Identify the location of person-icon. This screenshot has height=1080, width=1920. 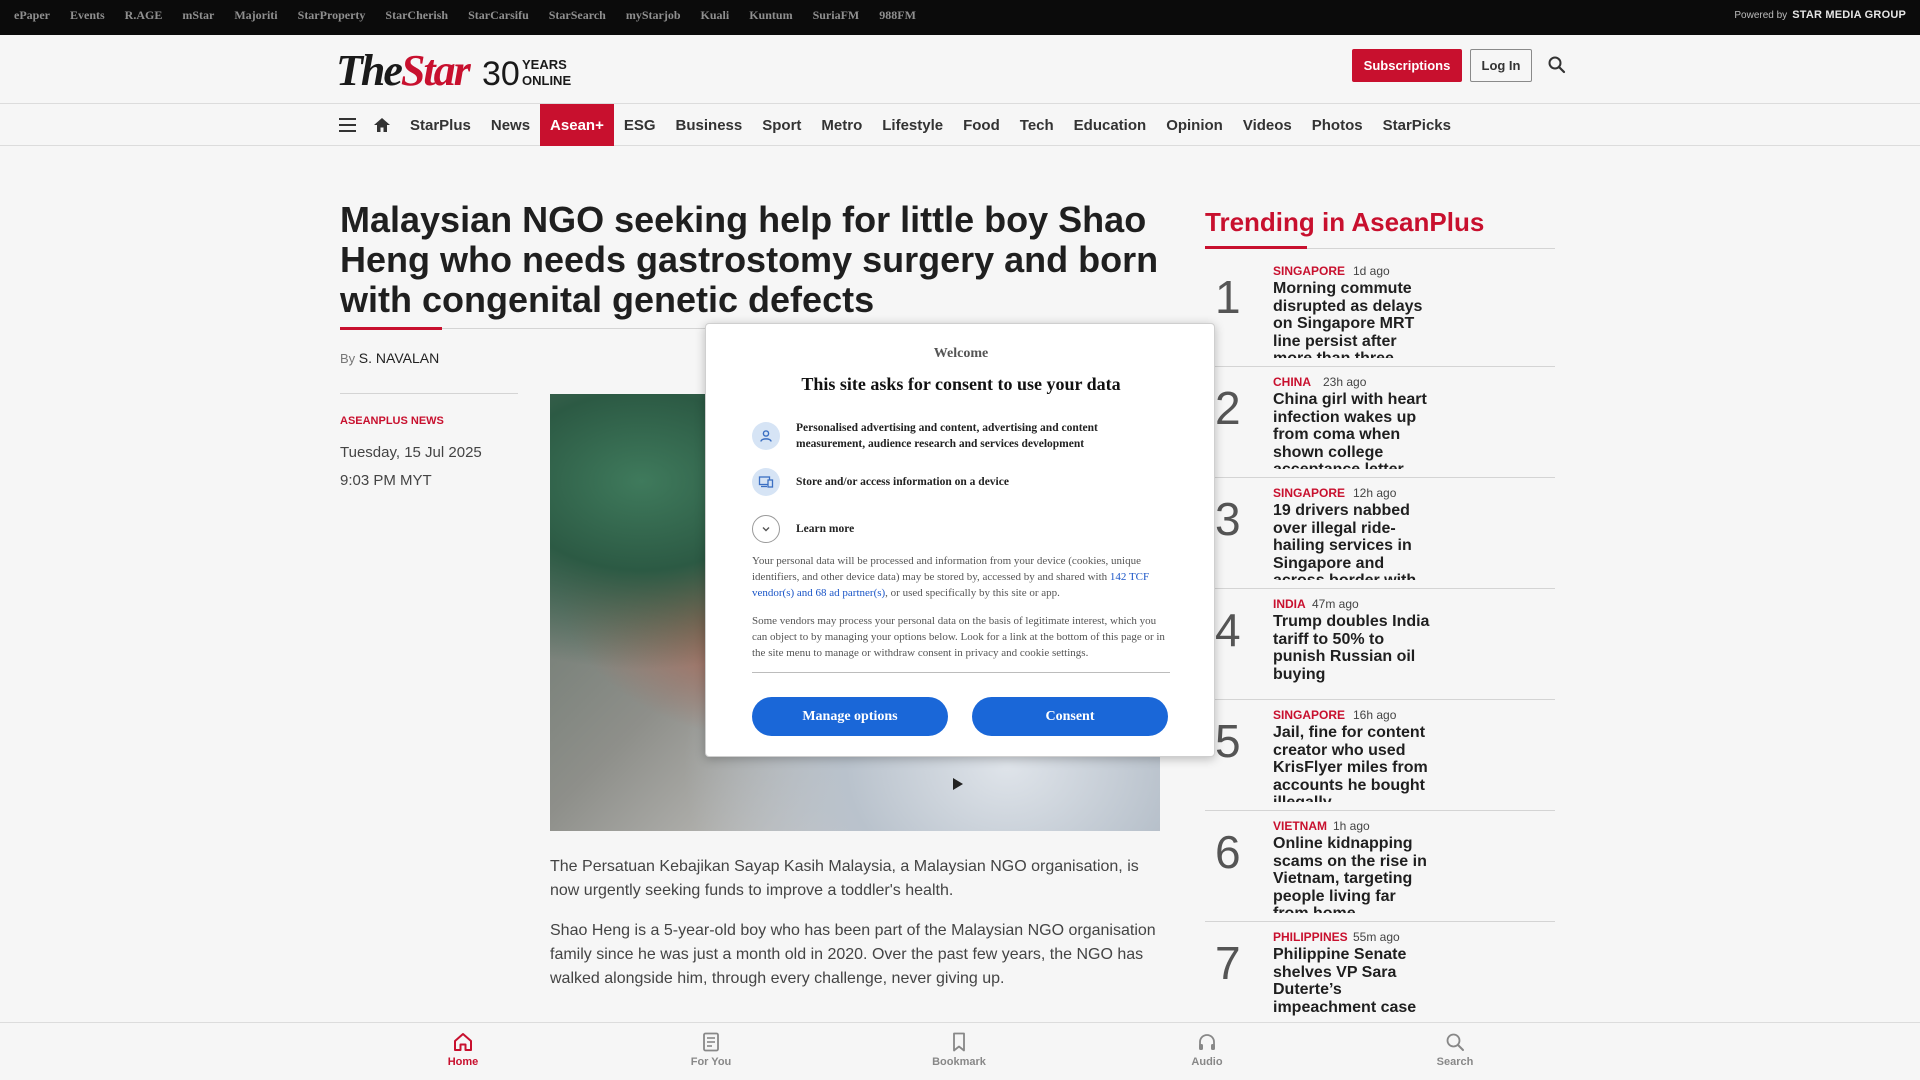
(766, 436).